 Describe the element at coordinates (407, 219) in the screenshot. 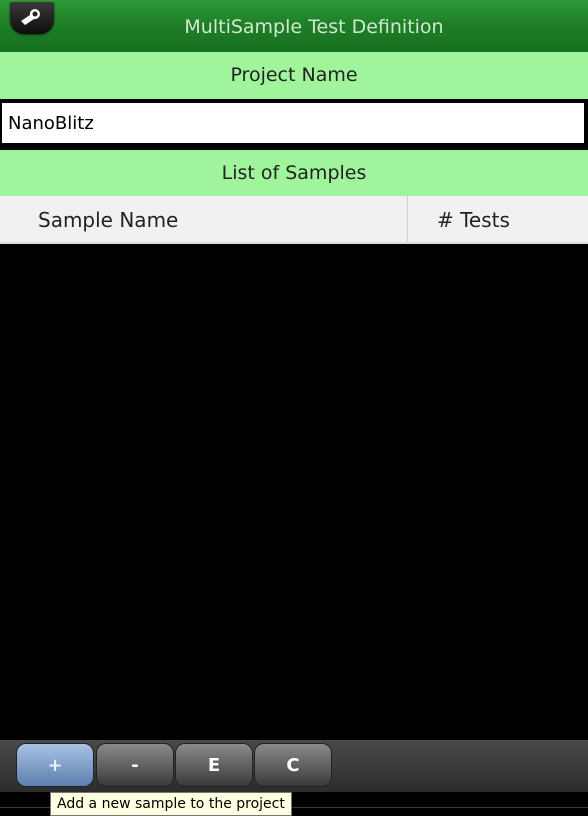

I see `column-divider` at that location.